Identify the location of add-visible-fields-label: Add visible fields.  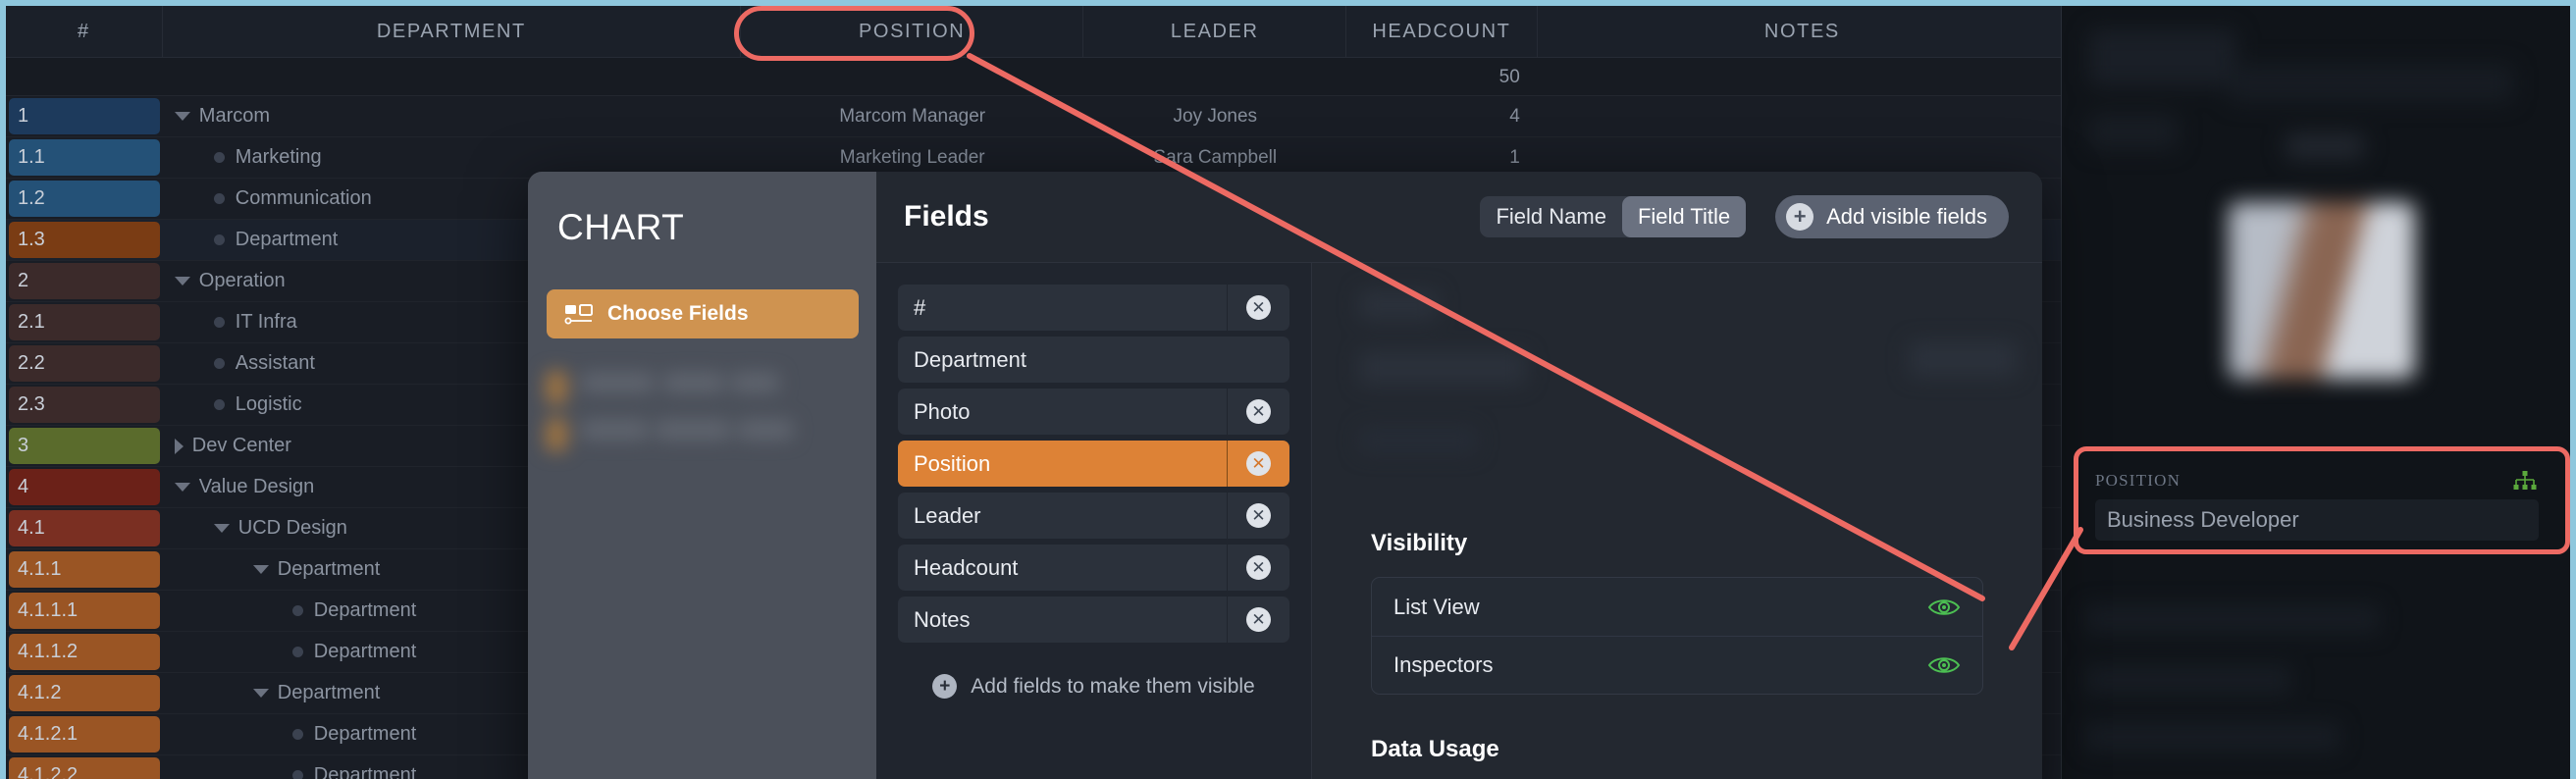
(1906, 216).